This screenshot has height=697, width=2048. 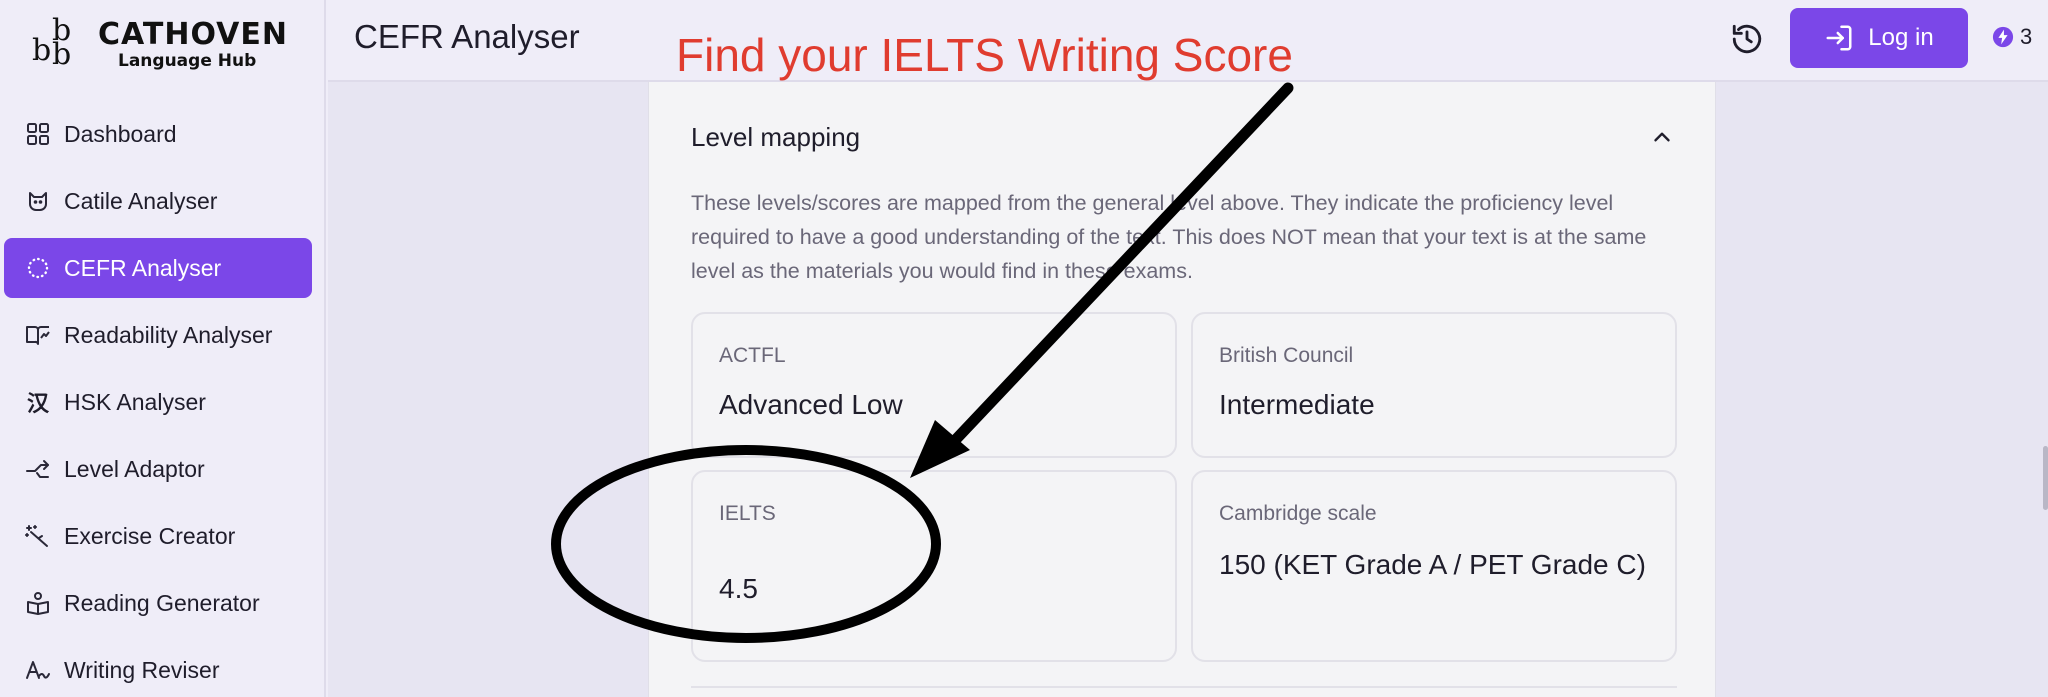 What do you see at coordinates (1434, 385) in the screenshot?
I see `british-council-card: British Council Intermediate` at bounding box center [1434, 385].